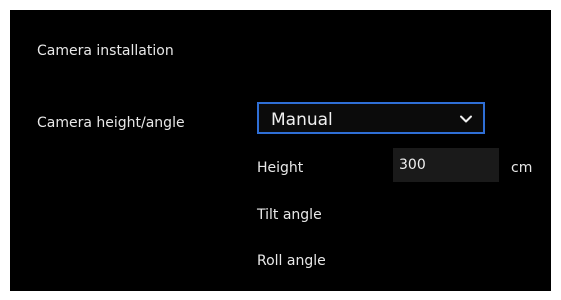  Describe the element at coordinates (289, 215) in the screenshot. I see `tilt-angle-label: Tilt angle` at that location.